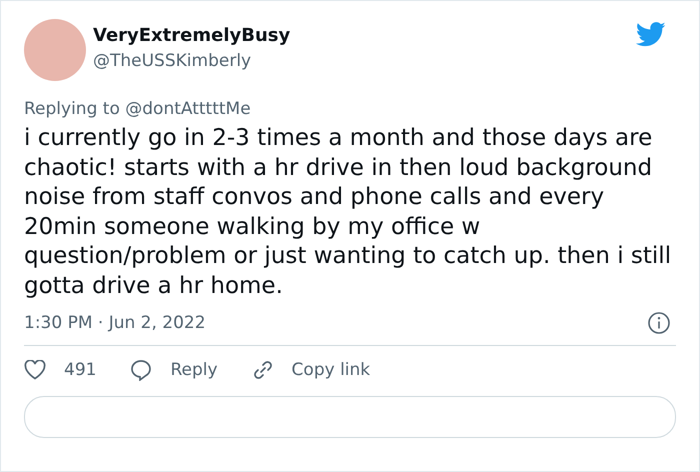 The width and height of the screenshot is (700, 472). I want to click on speech-bubble-icon, so click(141, 370).